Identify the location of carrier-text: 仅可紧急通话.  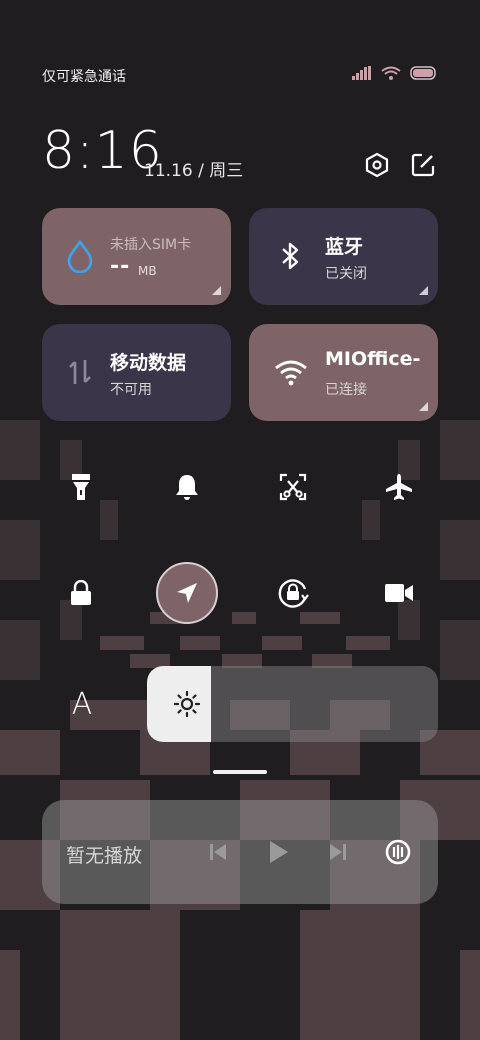
(84, 77).